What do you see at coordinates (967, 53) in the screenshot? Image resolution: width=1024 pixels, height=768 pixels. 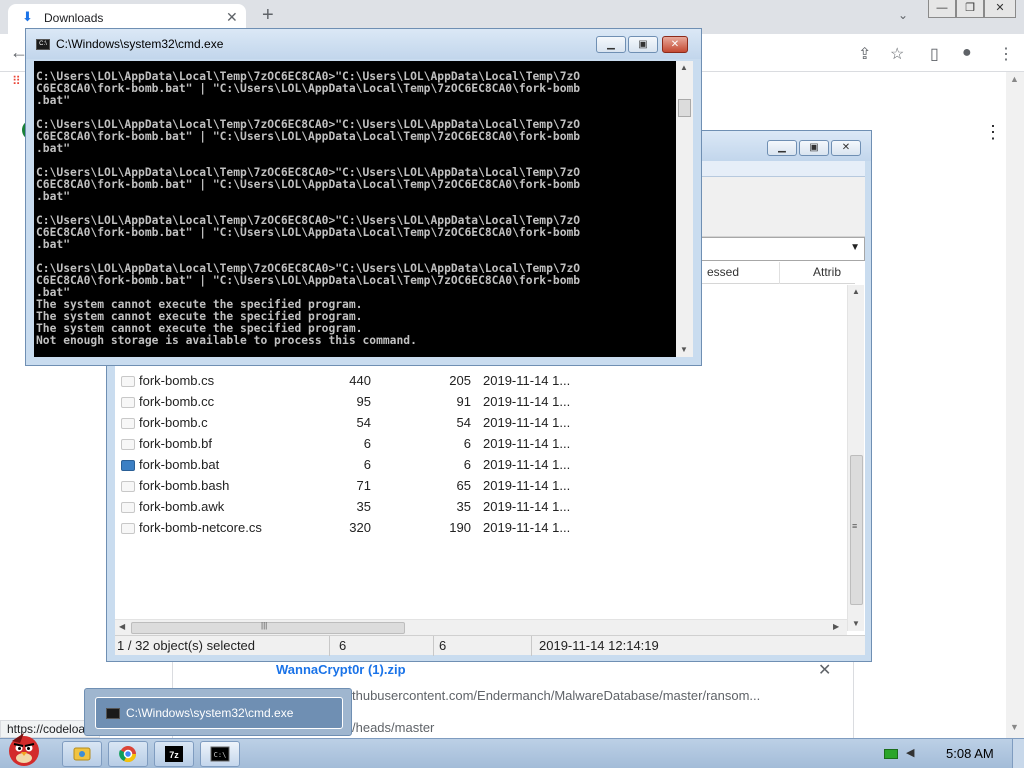 I see `profile-icon: ●` at bounding box center [967, 53].